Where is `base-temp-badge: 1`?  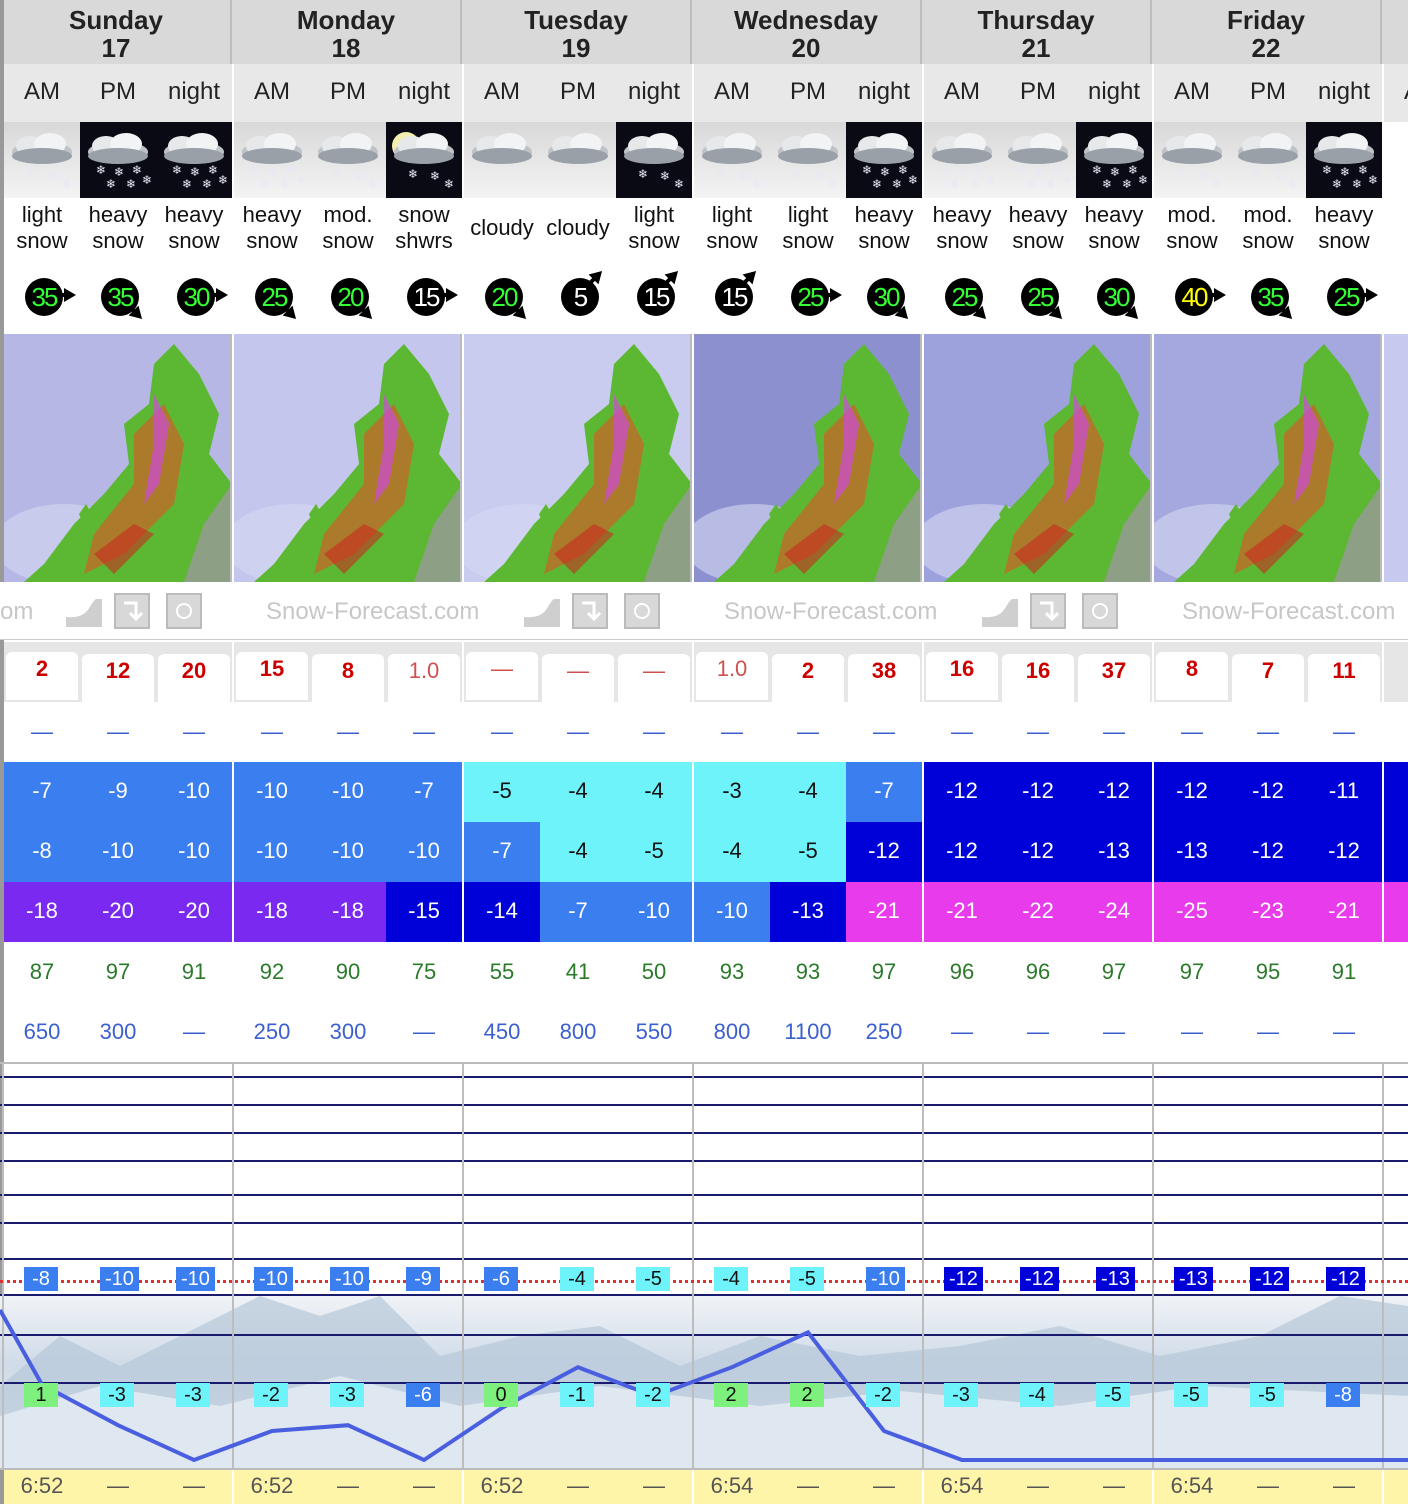 base-temp-badge: 1 is located at coordinates (41, 1395).